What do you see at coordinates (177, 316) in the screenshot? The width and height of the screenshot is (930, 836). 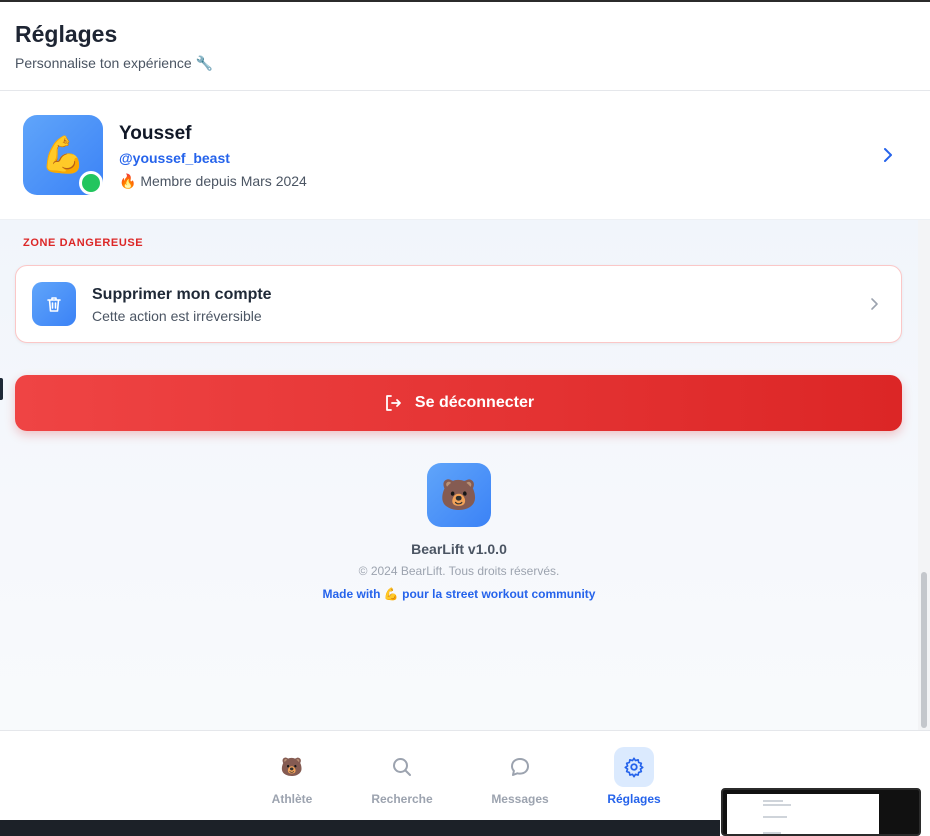 I see `delete-account-subtitle: Cette action est irréversible` at bounding box center [177, 316].